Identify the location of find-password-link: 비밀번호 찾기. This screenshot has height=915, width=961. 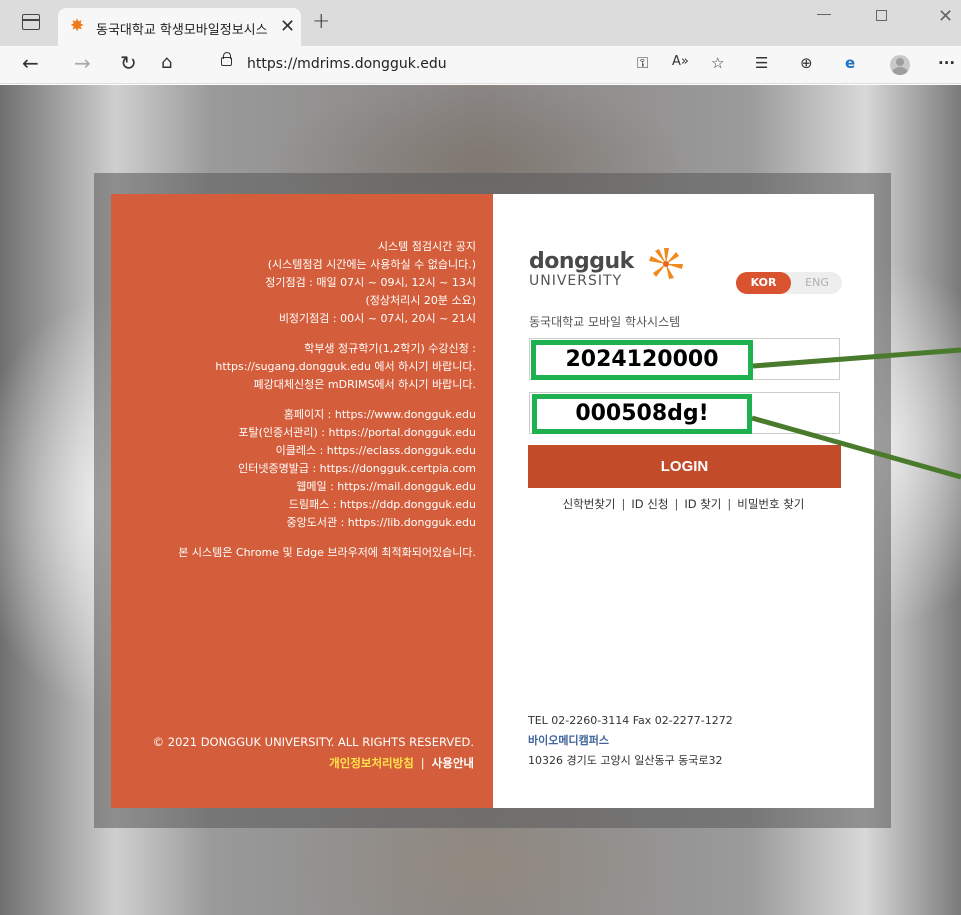
(770, 504).